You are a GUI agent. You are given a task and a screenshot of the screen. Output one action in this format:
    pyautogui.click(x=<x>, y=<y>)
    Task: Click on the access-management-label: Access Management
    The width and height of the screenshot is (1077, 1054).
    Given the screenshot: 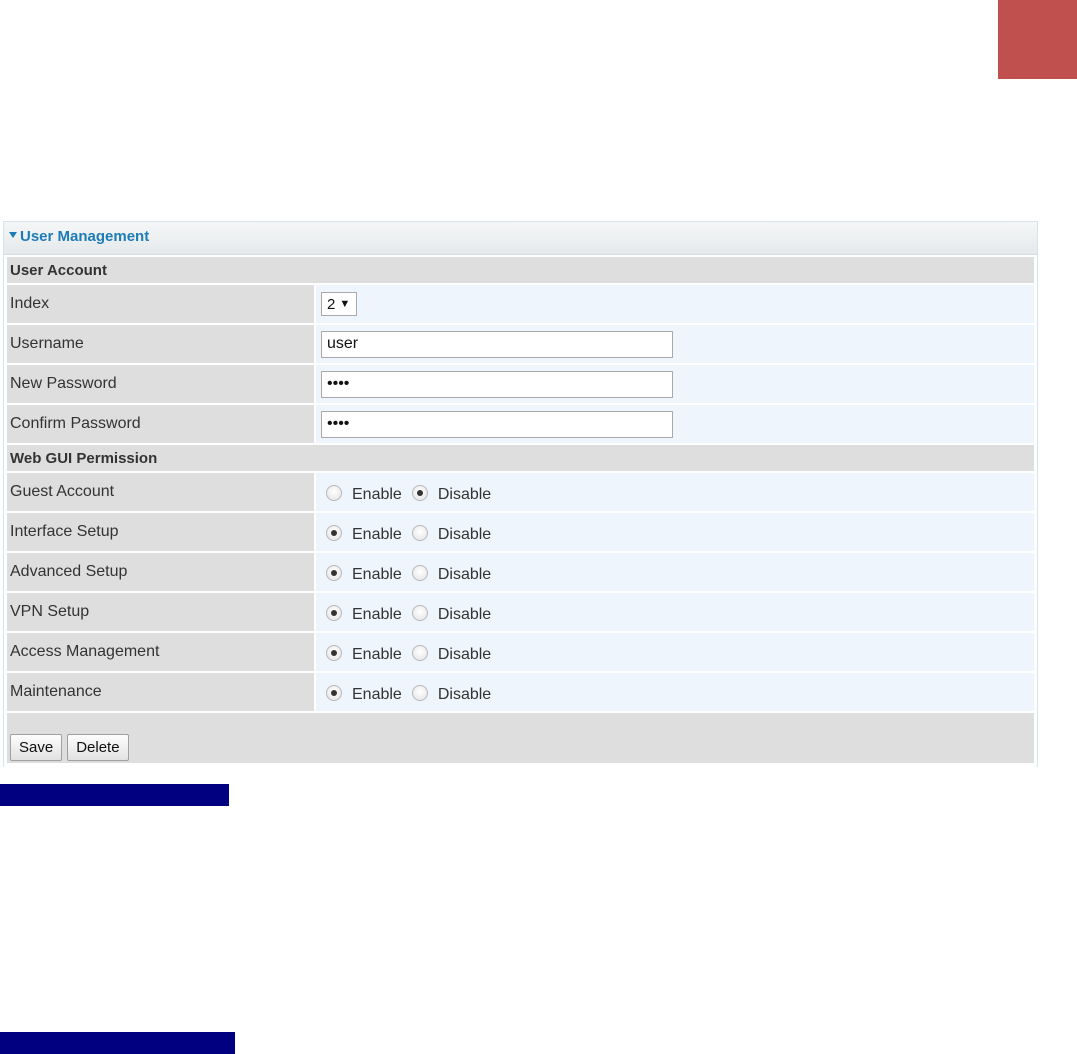 What is the action you would take?
    pyautogui.click(x=160, y=652)
    